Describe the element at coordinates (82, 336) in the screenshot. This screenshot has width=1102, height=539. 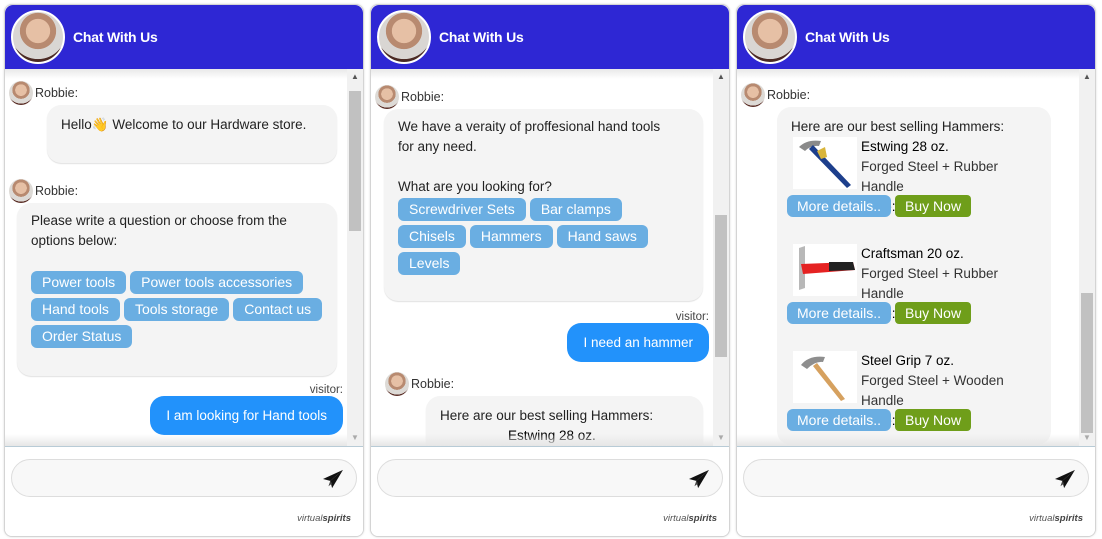
I see `option-order-status: Order Status` at that location.